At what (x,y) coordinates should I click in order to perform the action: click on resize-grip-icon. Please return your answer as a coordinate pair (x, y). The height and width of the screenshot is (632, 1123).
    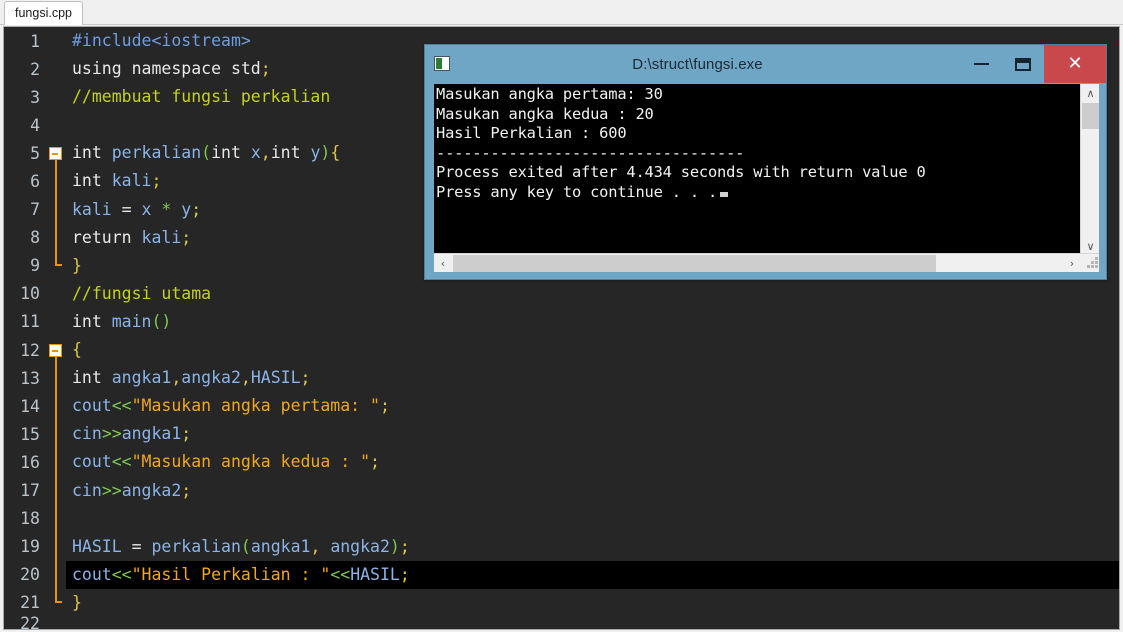
    Looking at the image, I should click on (1092, 263).